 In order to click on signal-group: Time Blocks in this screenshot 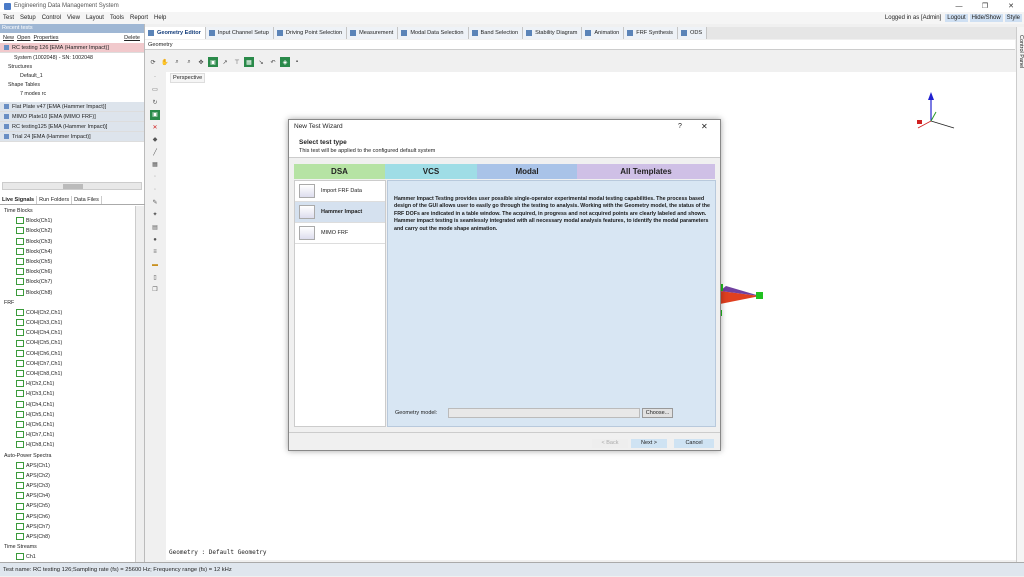, I will do `click(67, 211)`.